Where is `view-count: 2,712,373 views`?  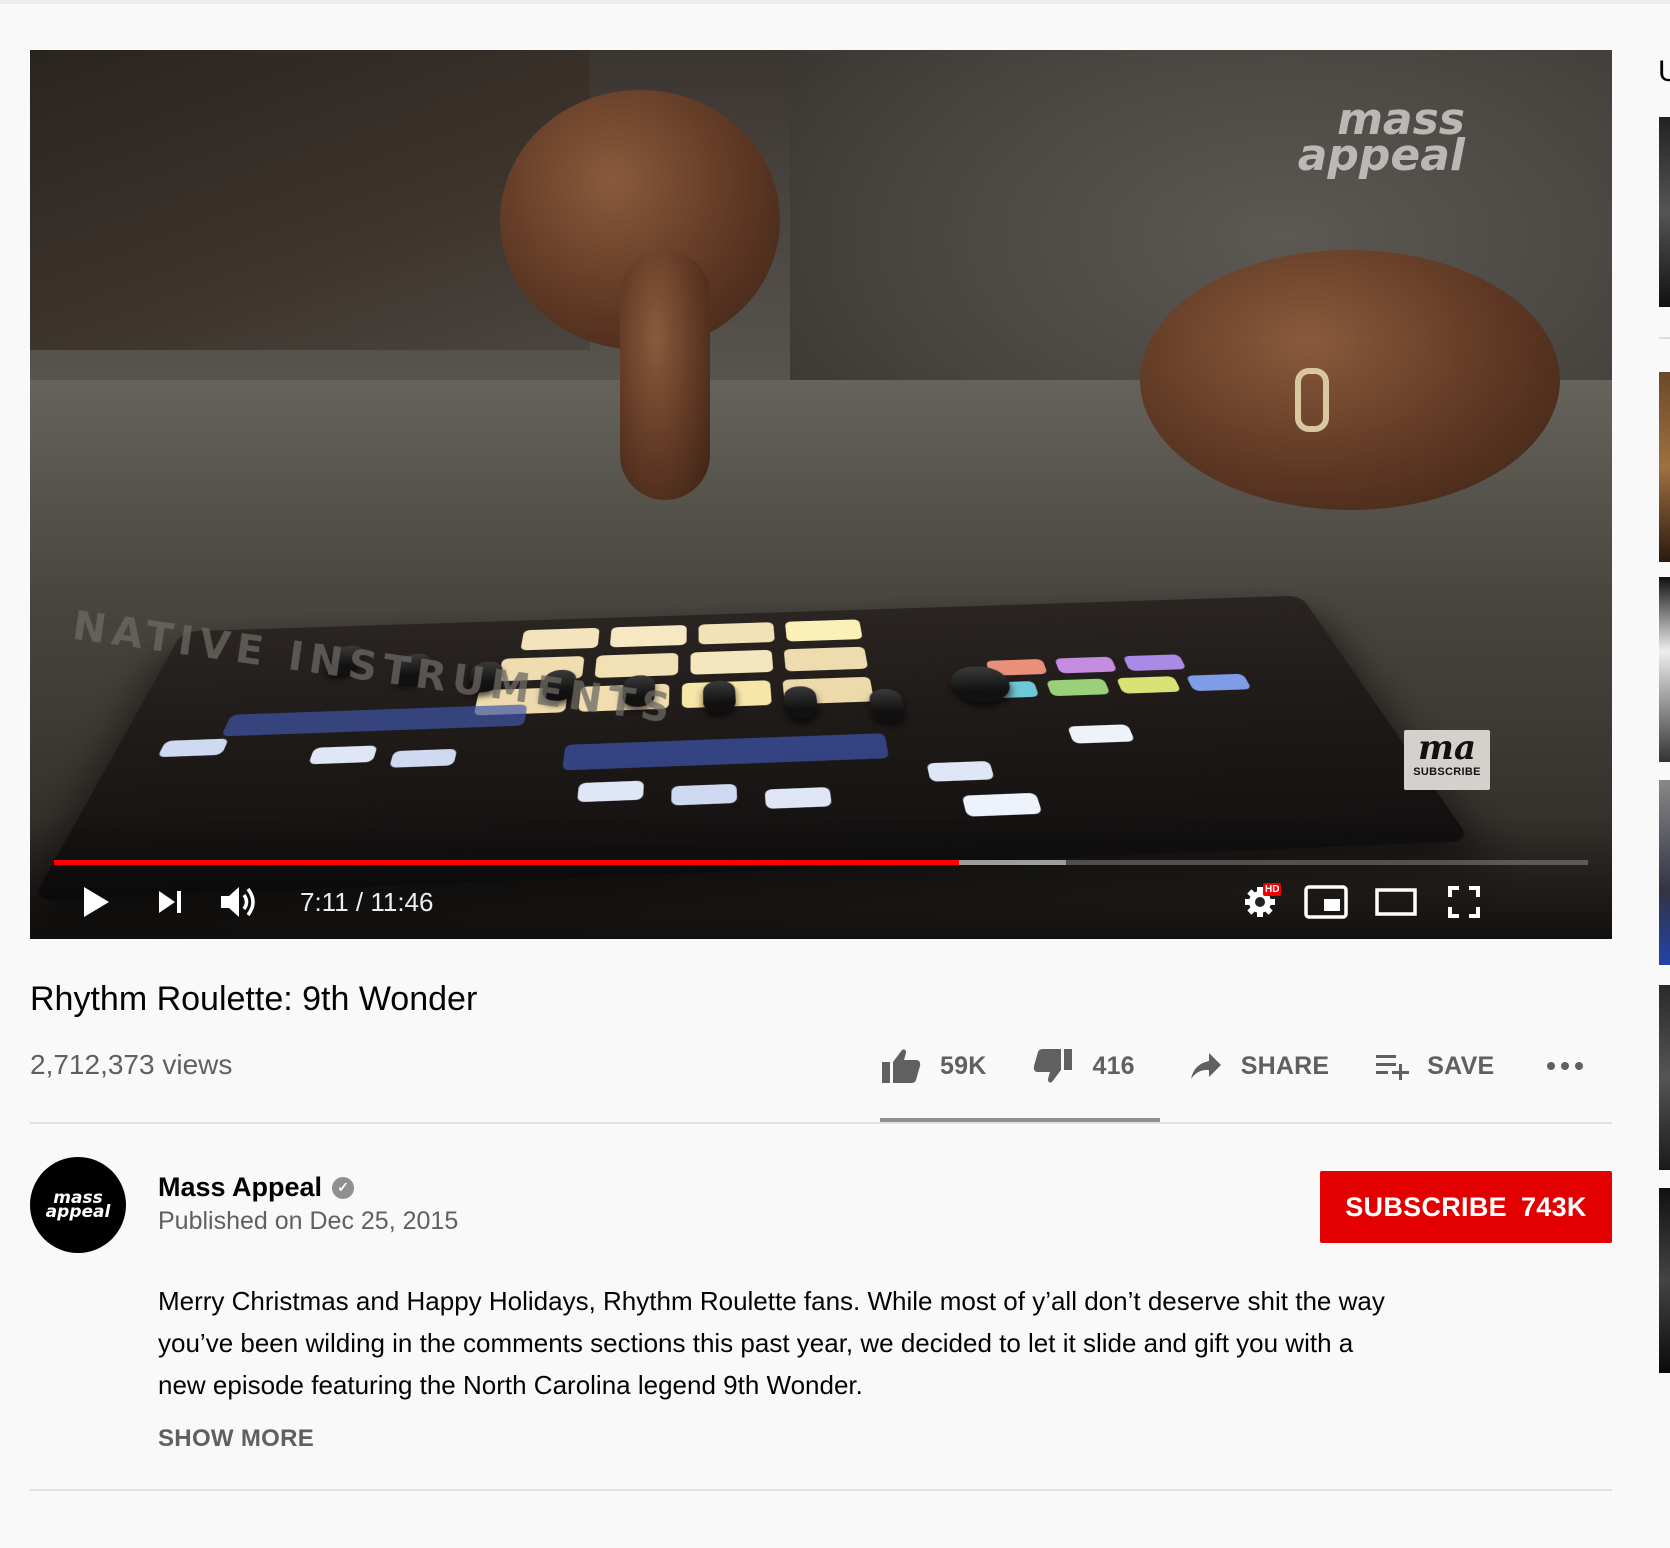 view-count: 2,712,373 views is located at coordinates (131, 1065).